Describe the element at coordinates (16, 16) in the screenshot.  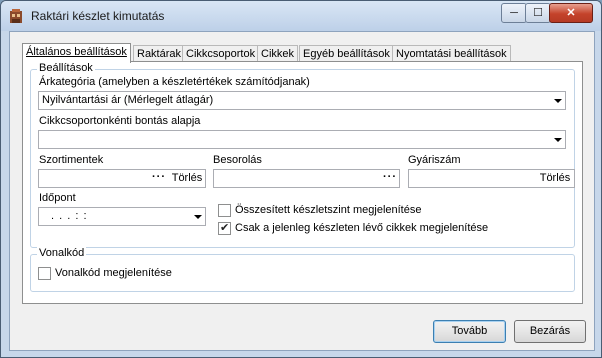
I see `app-icon` at that location.